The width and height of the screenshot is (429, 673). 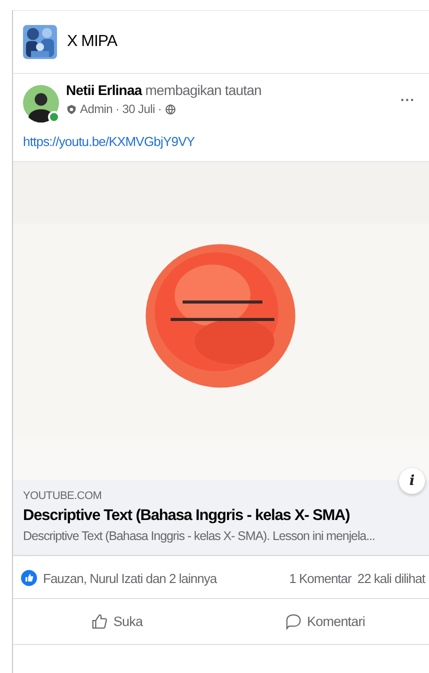 What do you see at coordinates (96, 109) in the screenshot?
I see `role-label: Admin` at bounding box center [96, 109].